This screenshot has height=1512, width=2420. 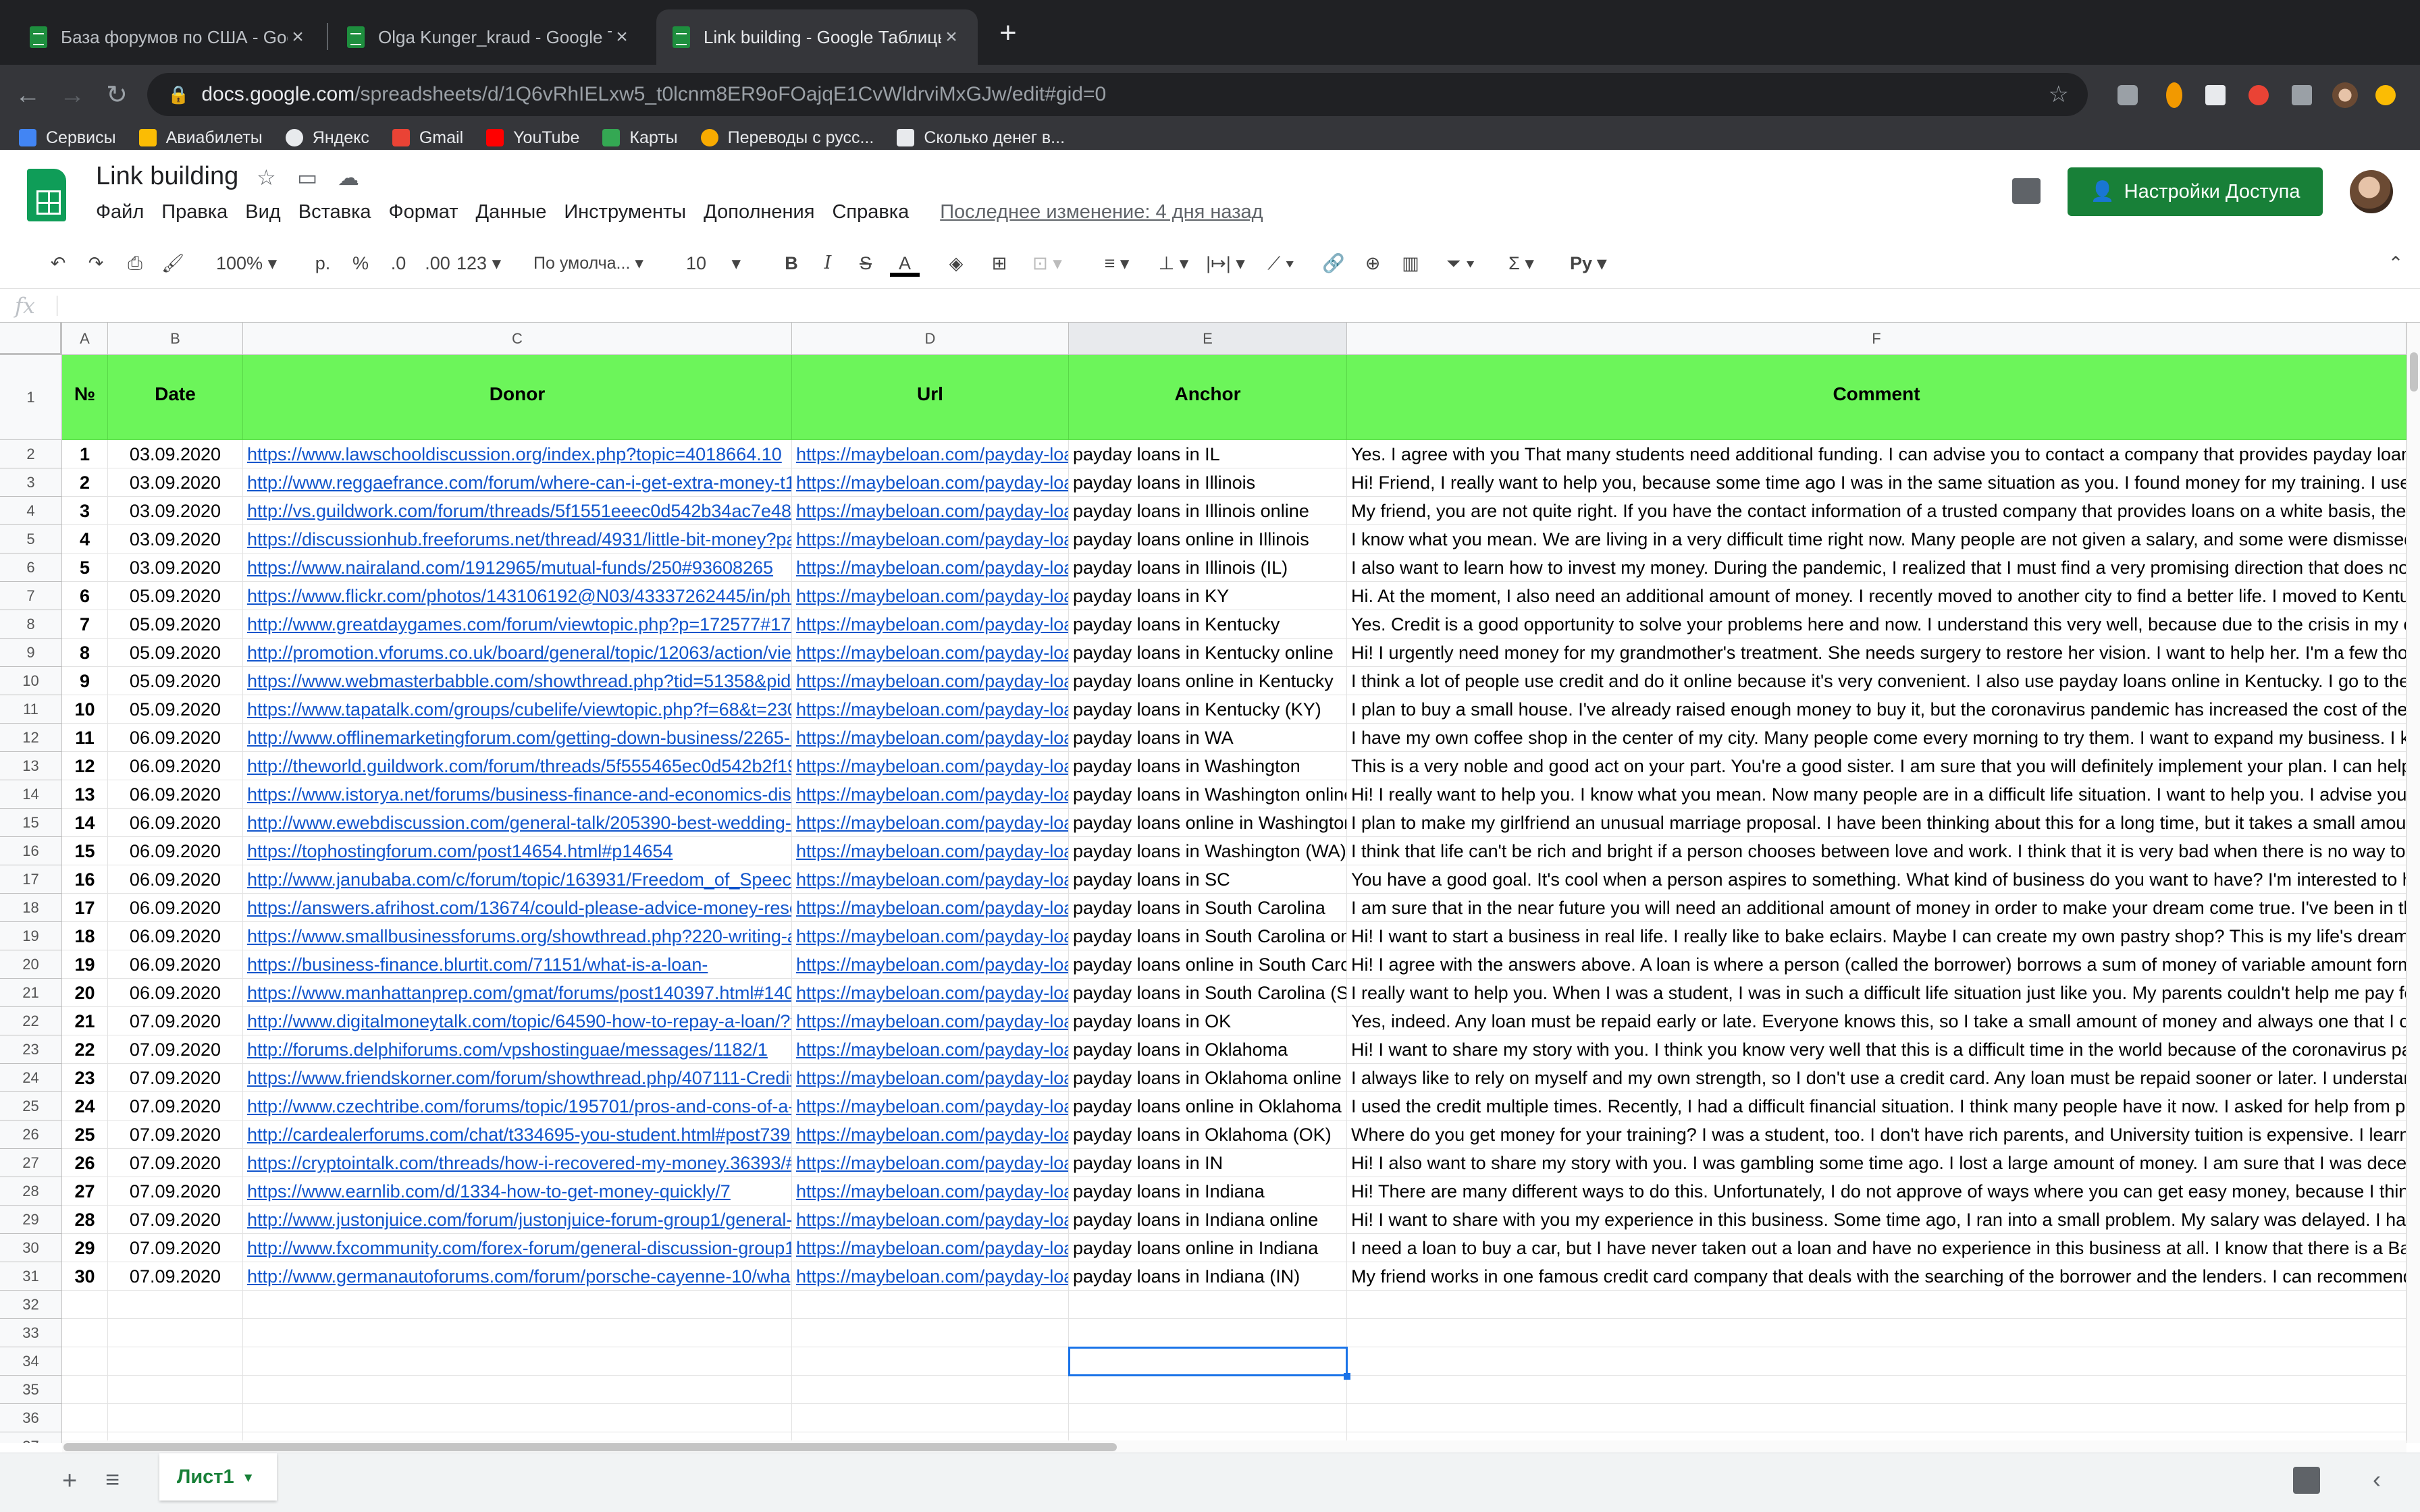 What do you see at coordinates (930, 936) in the screenshot?
I see `url-link-cell: https://maybeloan.com/payday-loans-sc` at bounding box center [930, 936].